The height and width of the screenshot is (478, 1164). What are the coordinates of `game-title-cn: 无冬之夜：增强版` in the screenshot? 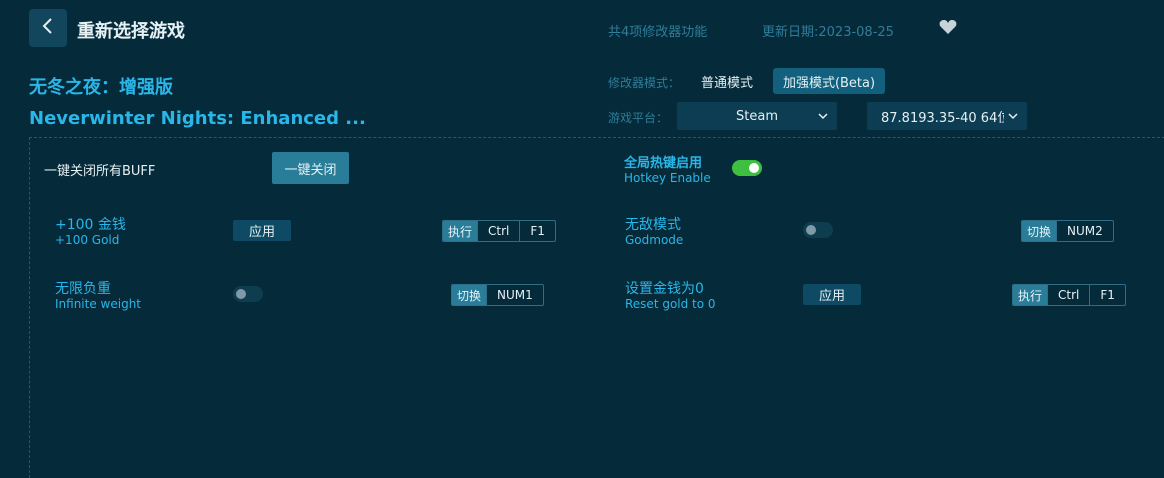 It's located at (101, 87).